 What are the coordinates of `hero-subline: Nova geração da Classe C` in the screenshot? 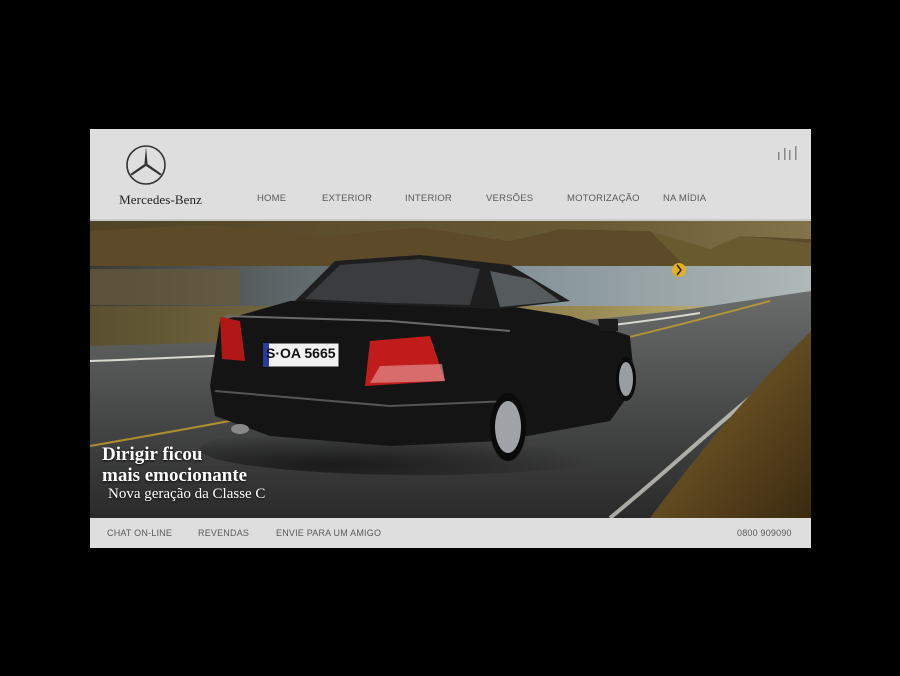 It's located at (187, 494).